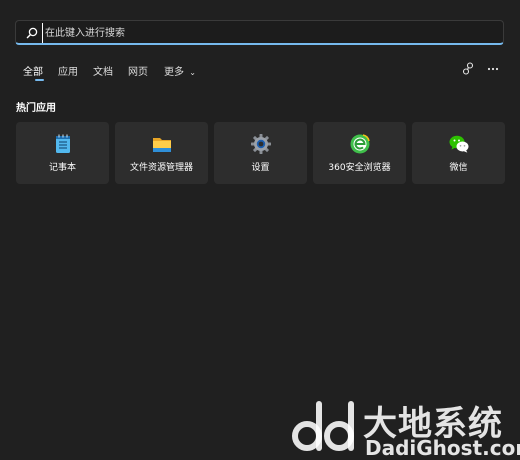  What do you see at coordinates (32, 33) in the screenshot?
I see `search-icon` at bounding box center [32, 33].